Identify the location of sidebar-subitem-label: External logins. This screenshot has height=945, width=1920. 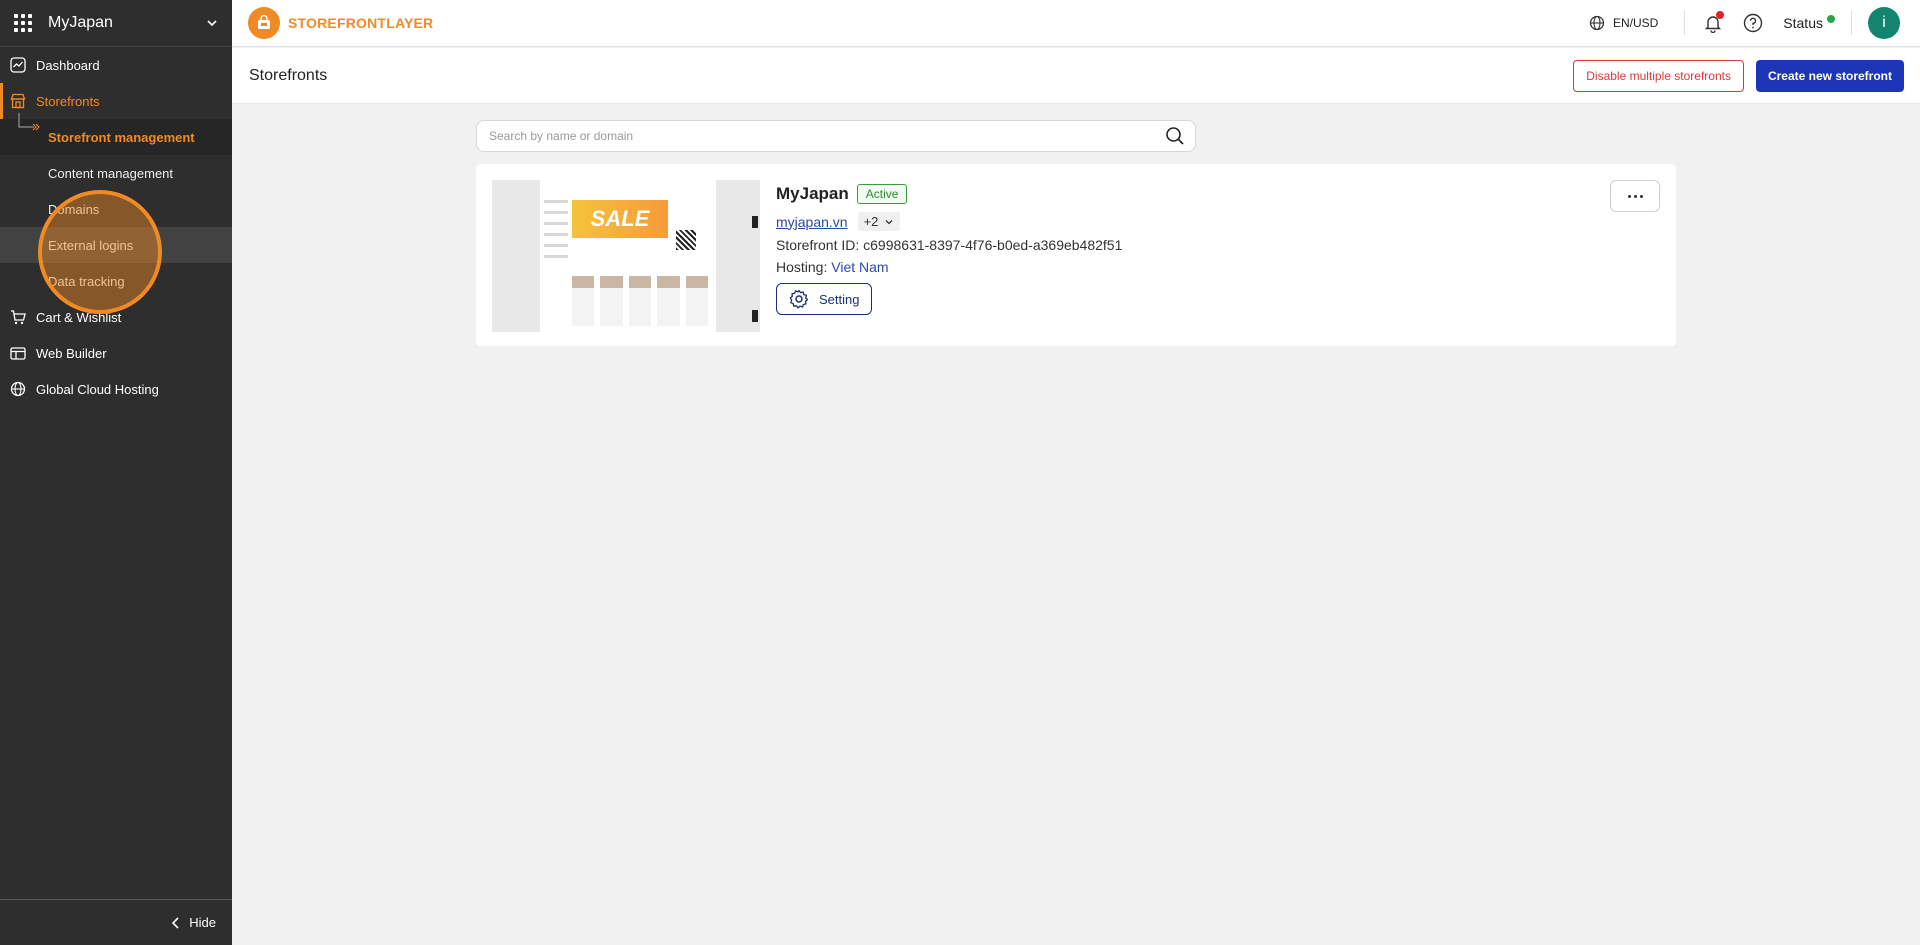
(91, 245).